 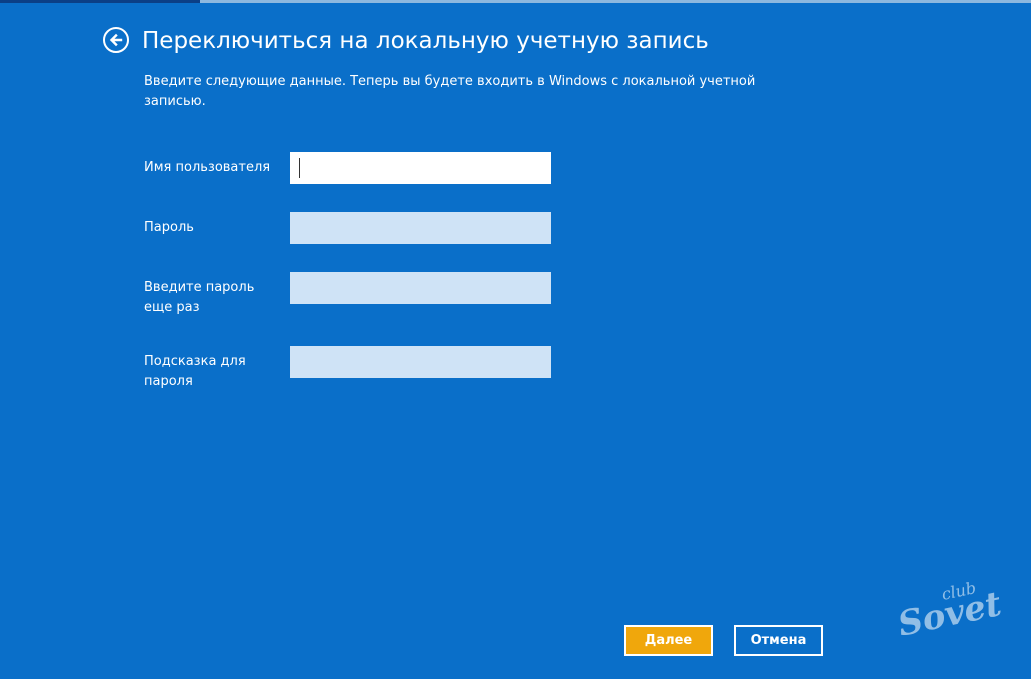 What do you see at coordinates (195, 371) in the screenshot?
I see `password-hint-label: Подсказка для пароля` at bounding box center [195, 371].